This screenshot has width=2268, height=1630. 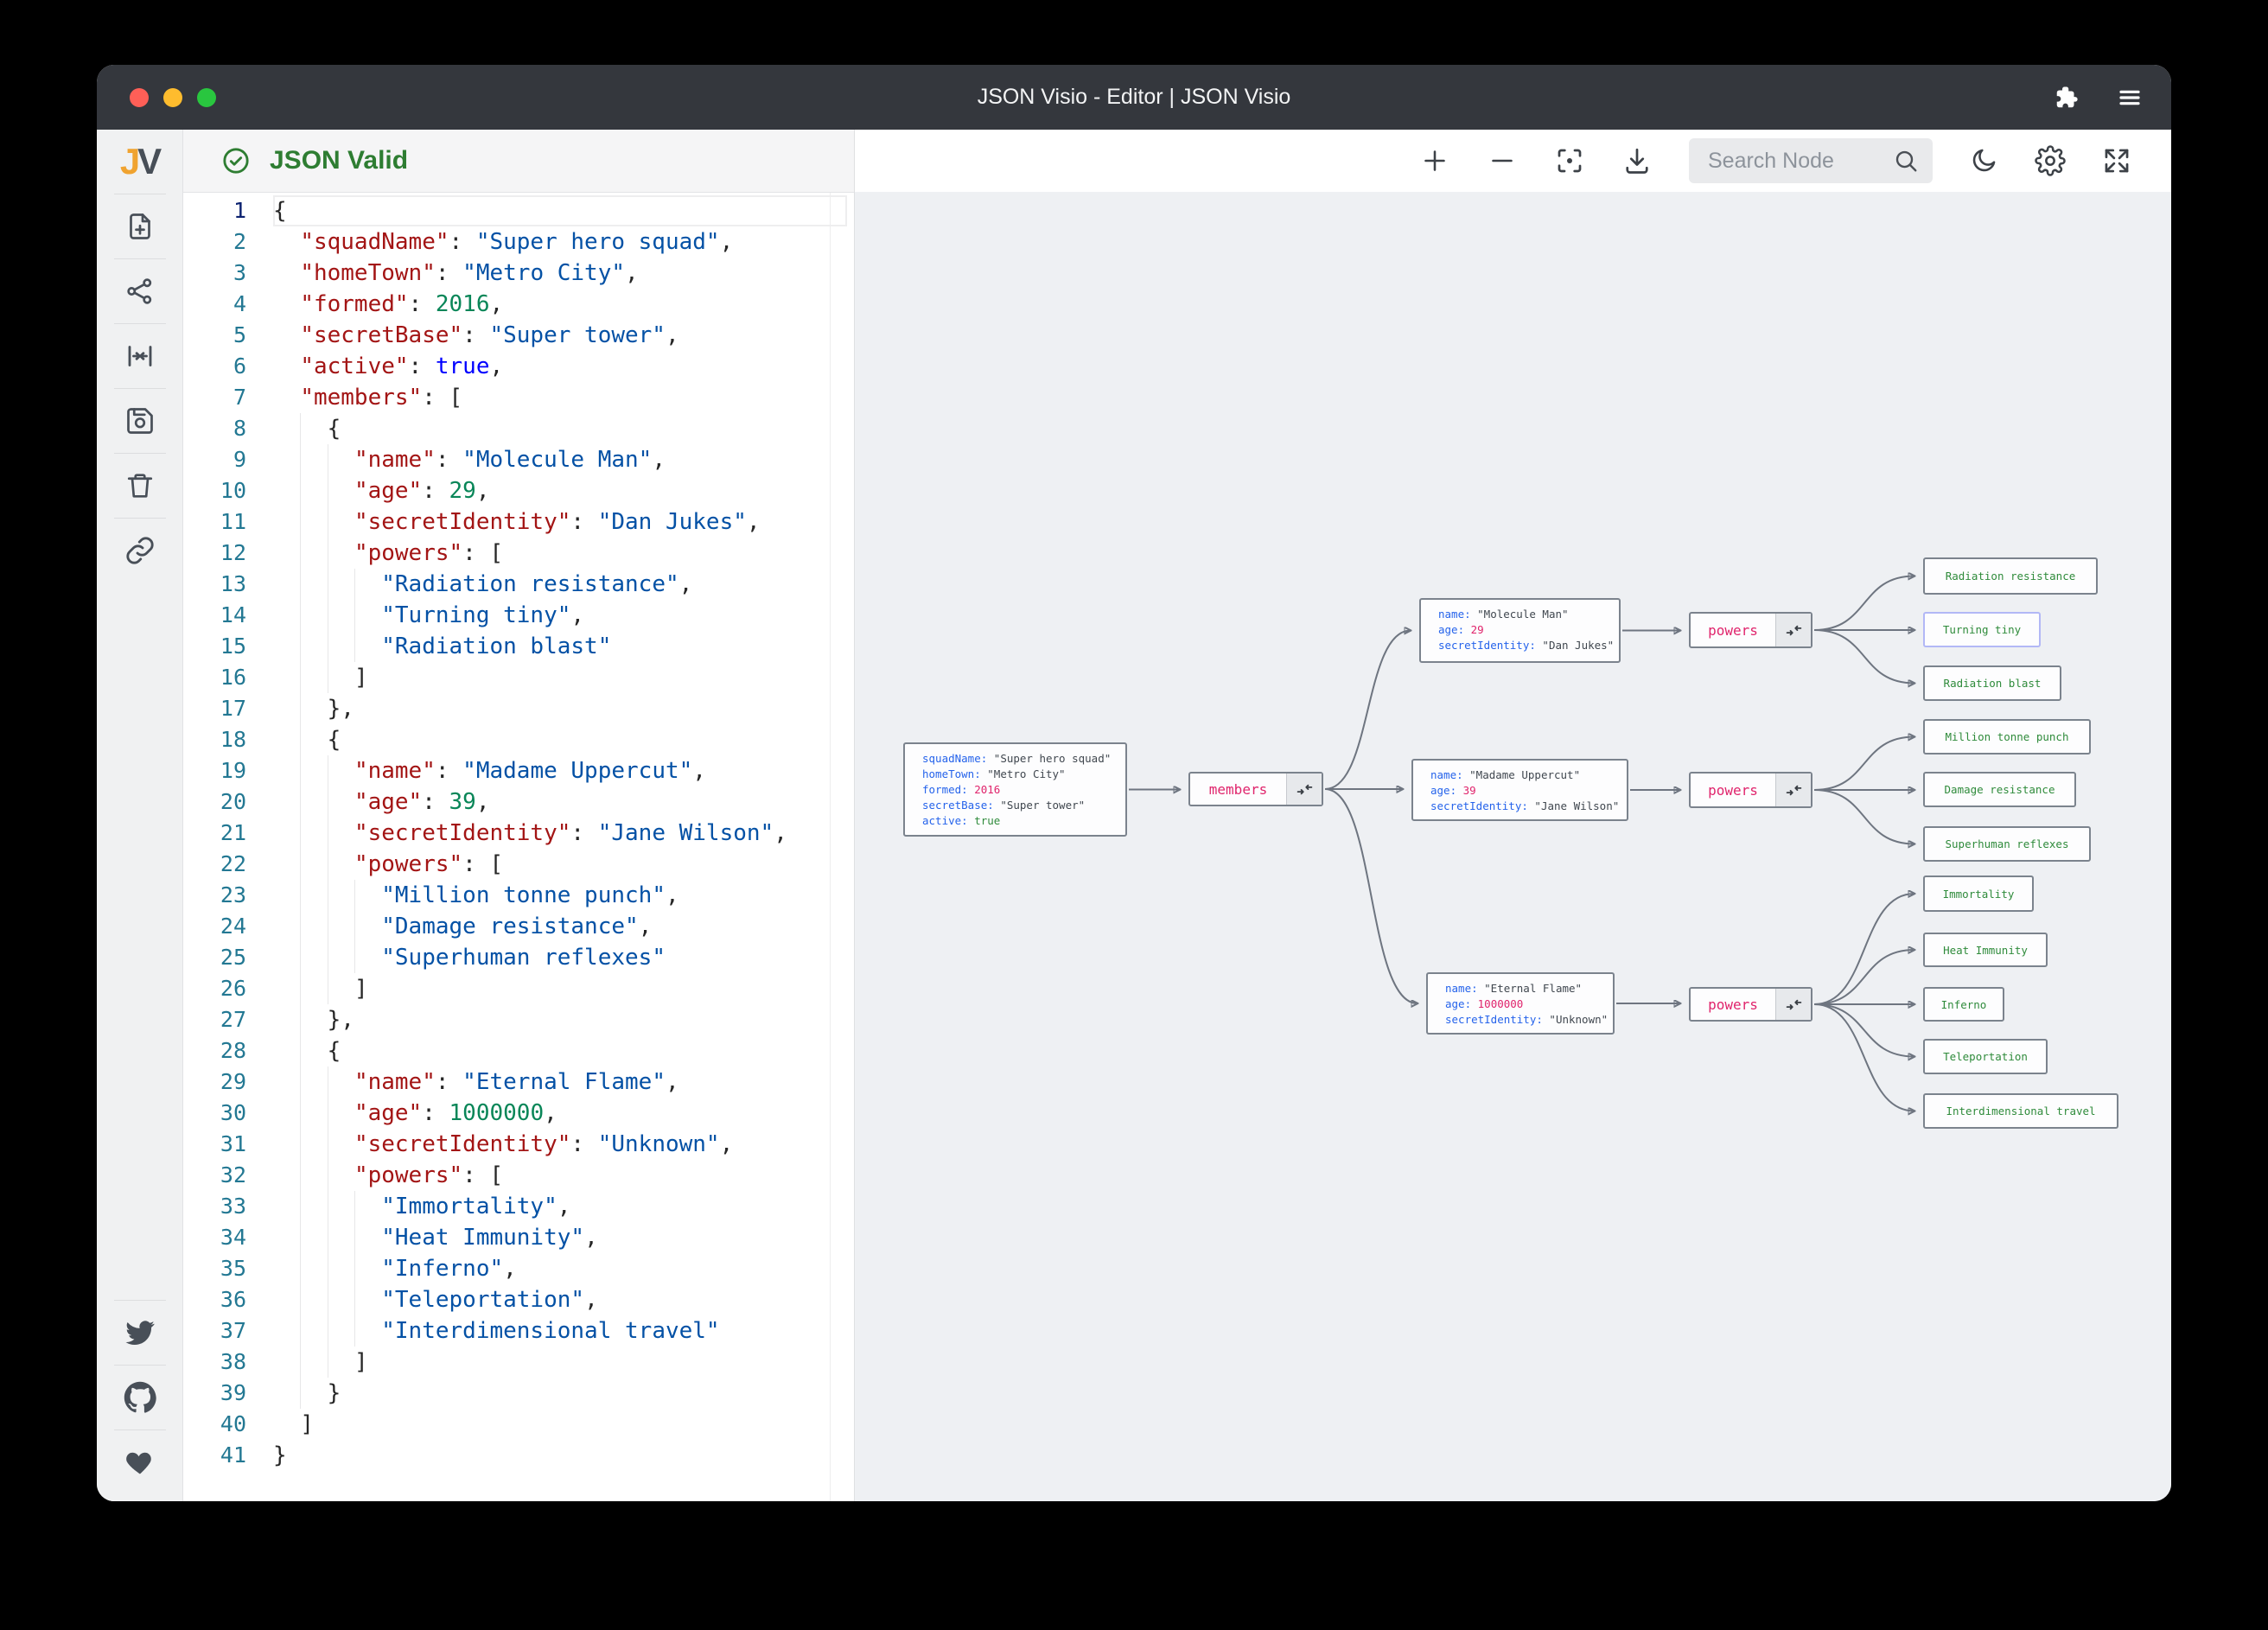 What do you see at coordinates (518, 397) in the screenshot?
I see `editor-line: 7 "members": [` at bounding box center [518, 397].